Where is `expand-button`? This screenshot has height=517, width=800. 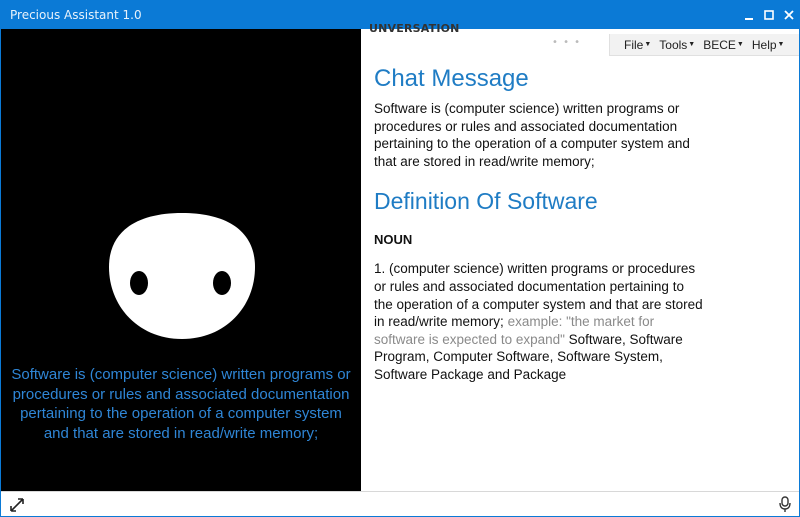 expand-button is located at coordinates (17, 507).